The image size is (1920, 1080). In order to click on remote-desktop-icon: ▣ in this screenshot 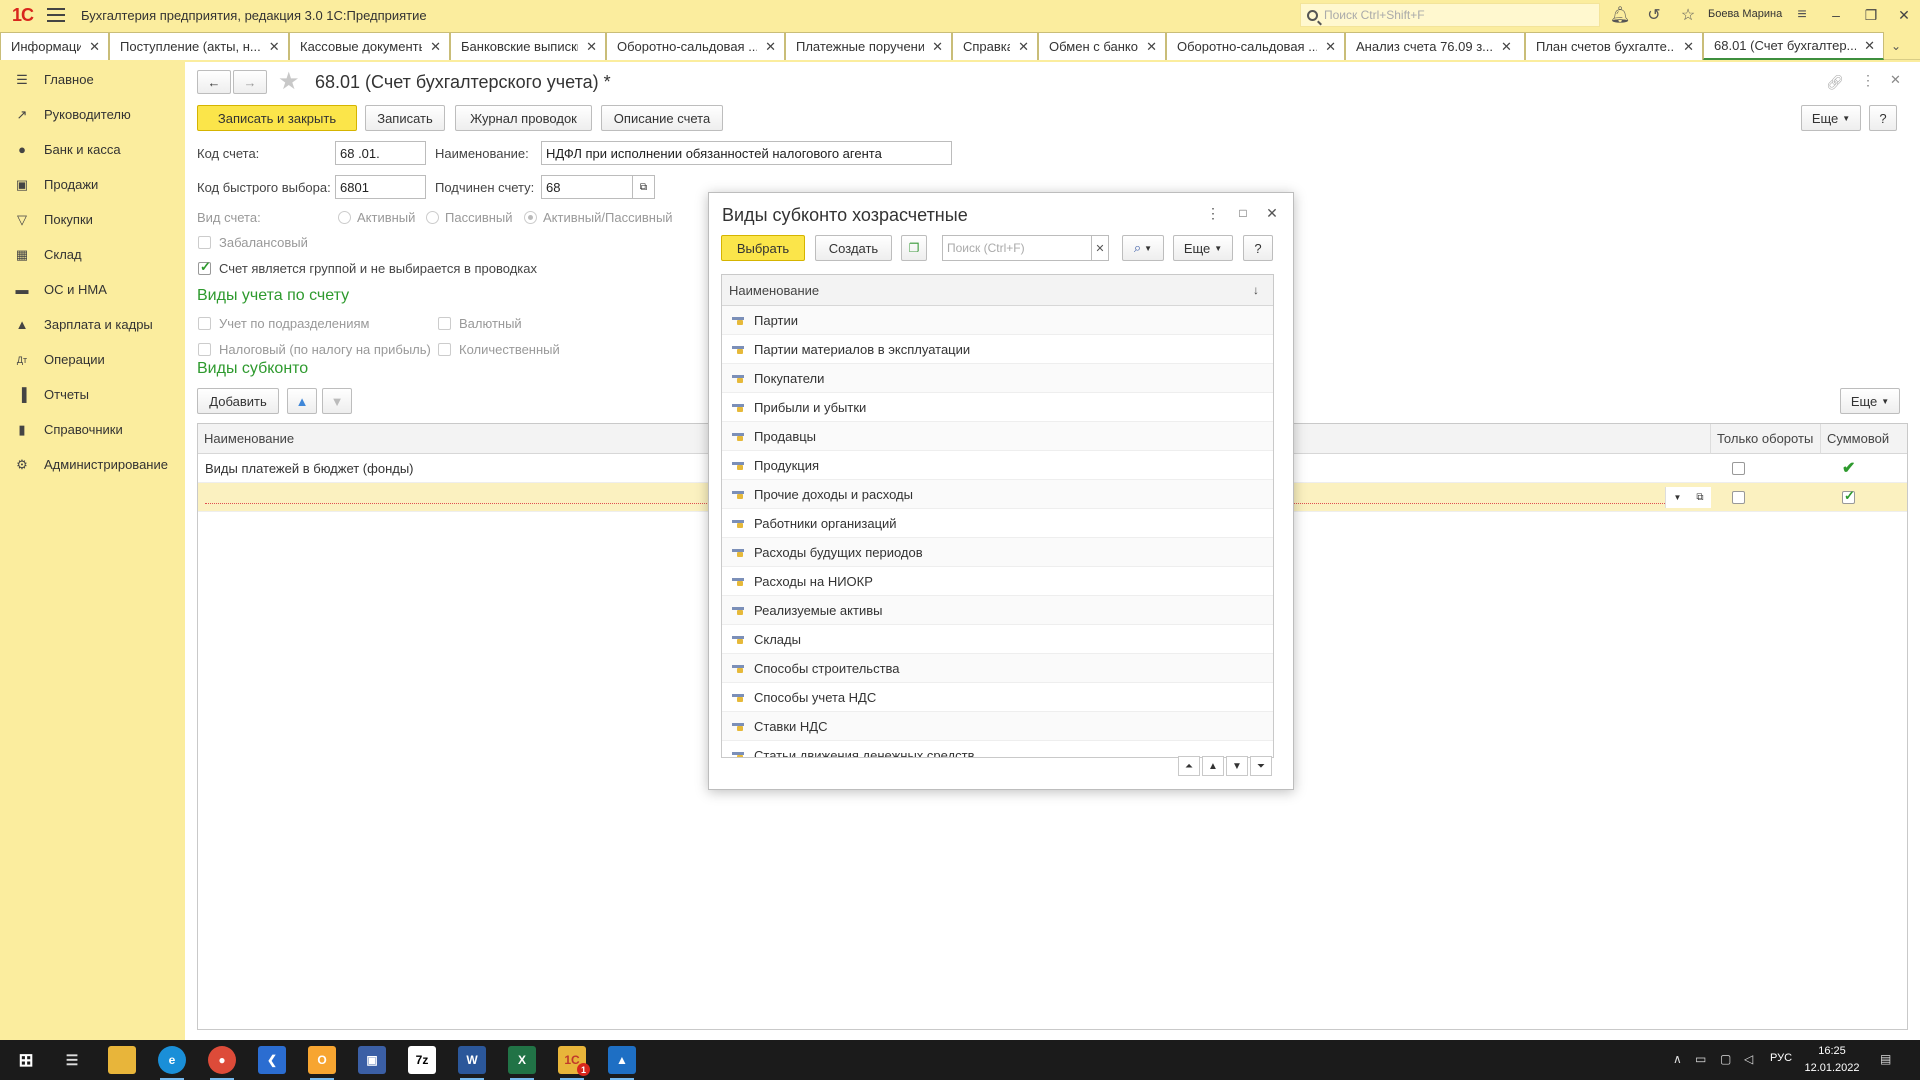, I will do `click(372, 1060)`.